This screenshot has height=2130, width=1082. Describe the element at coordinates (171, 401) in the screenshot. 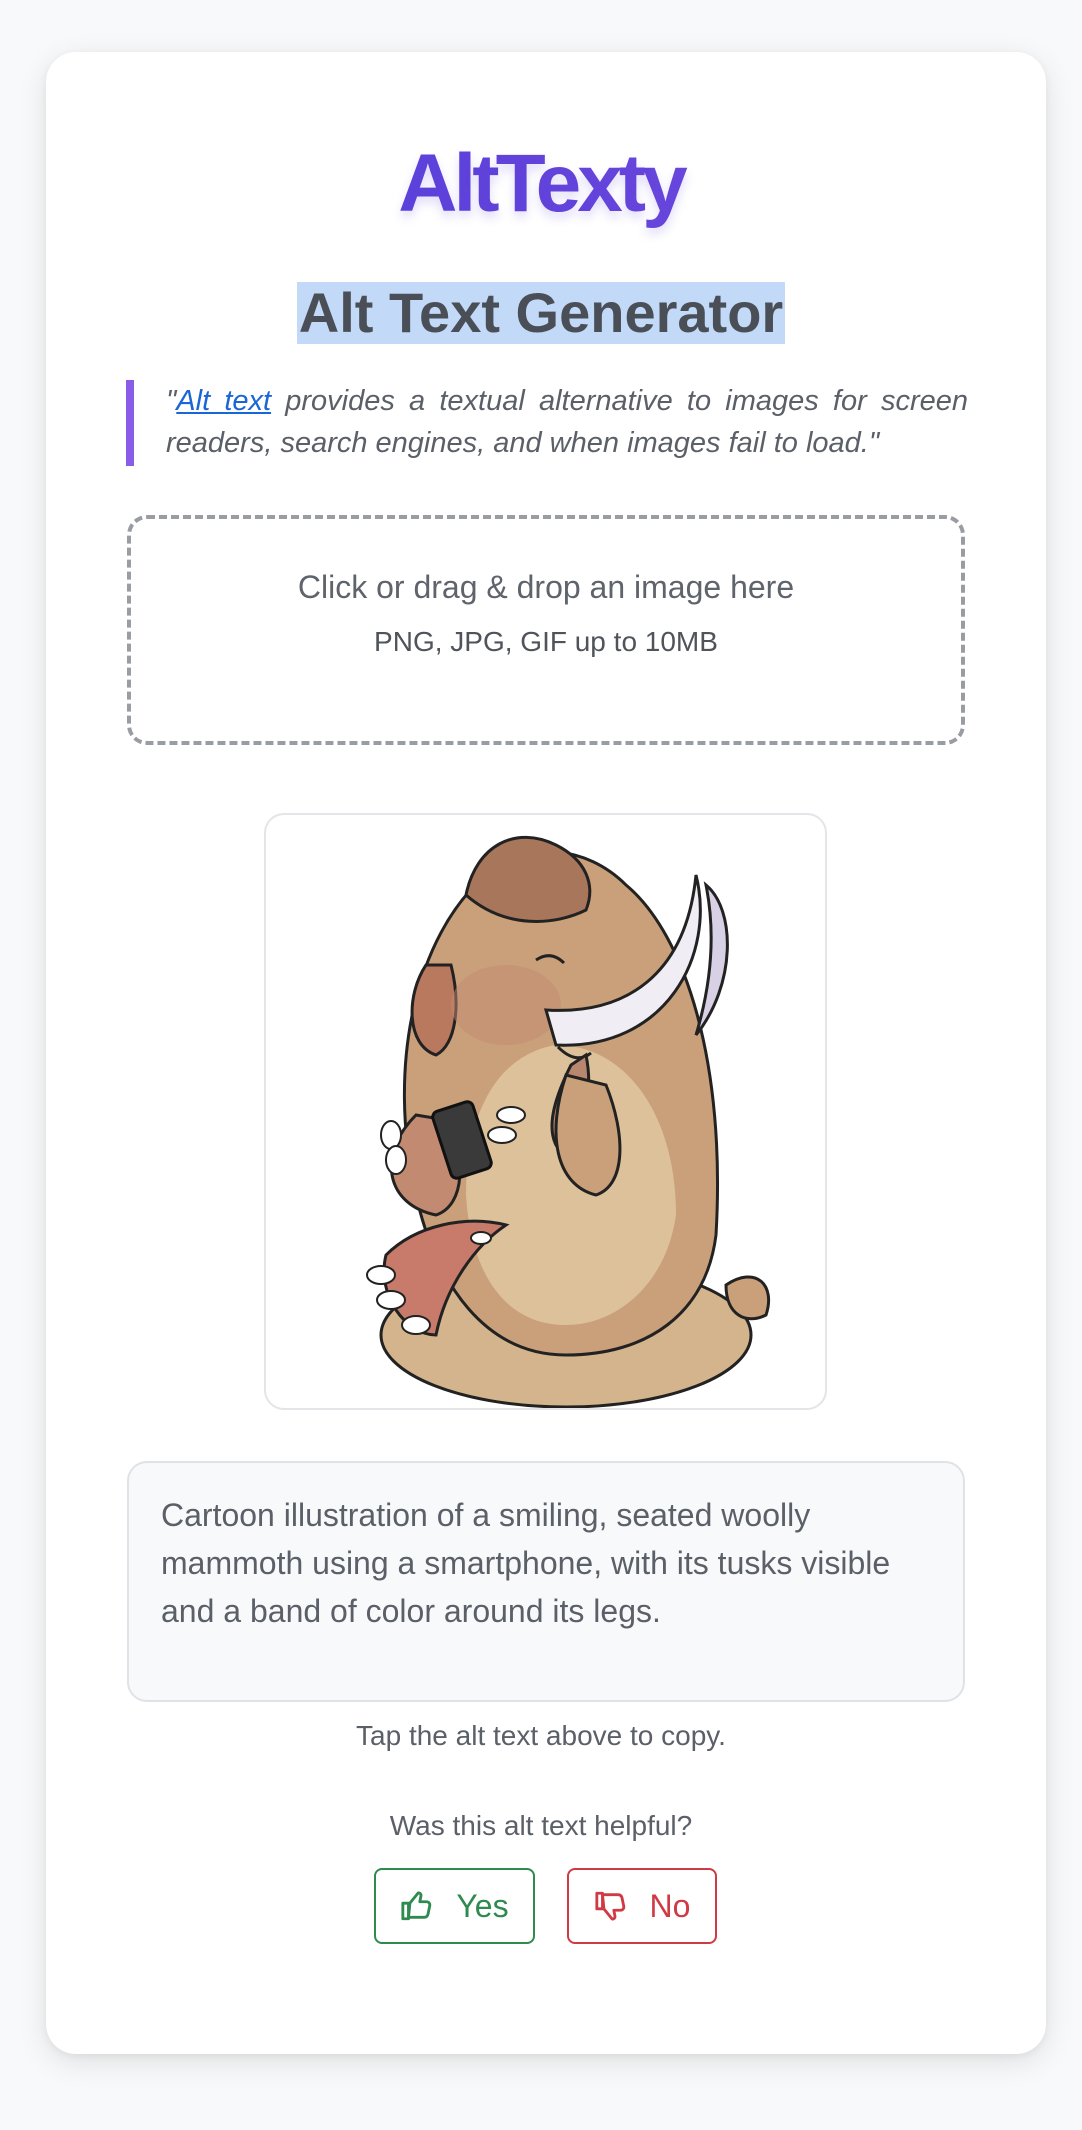

I see `quote-open-mark: "` at that location.